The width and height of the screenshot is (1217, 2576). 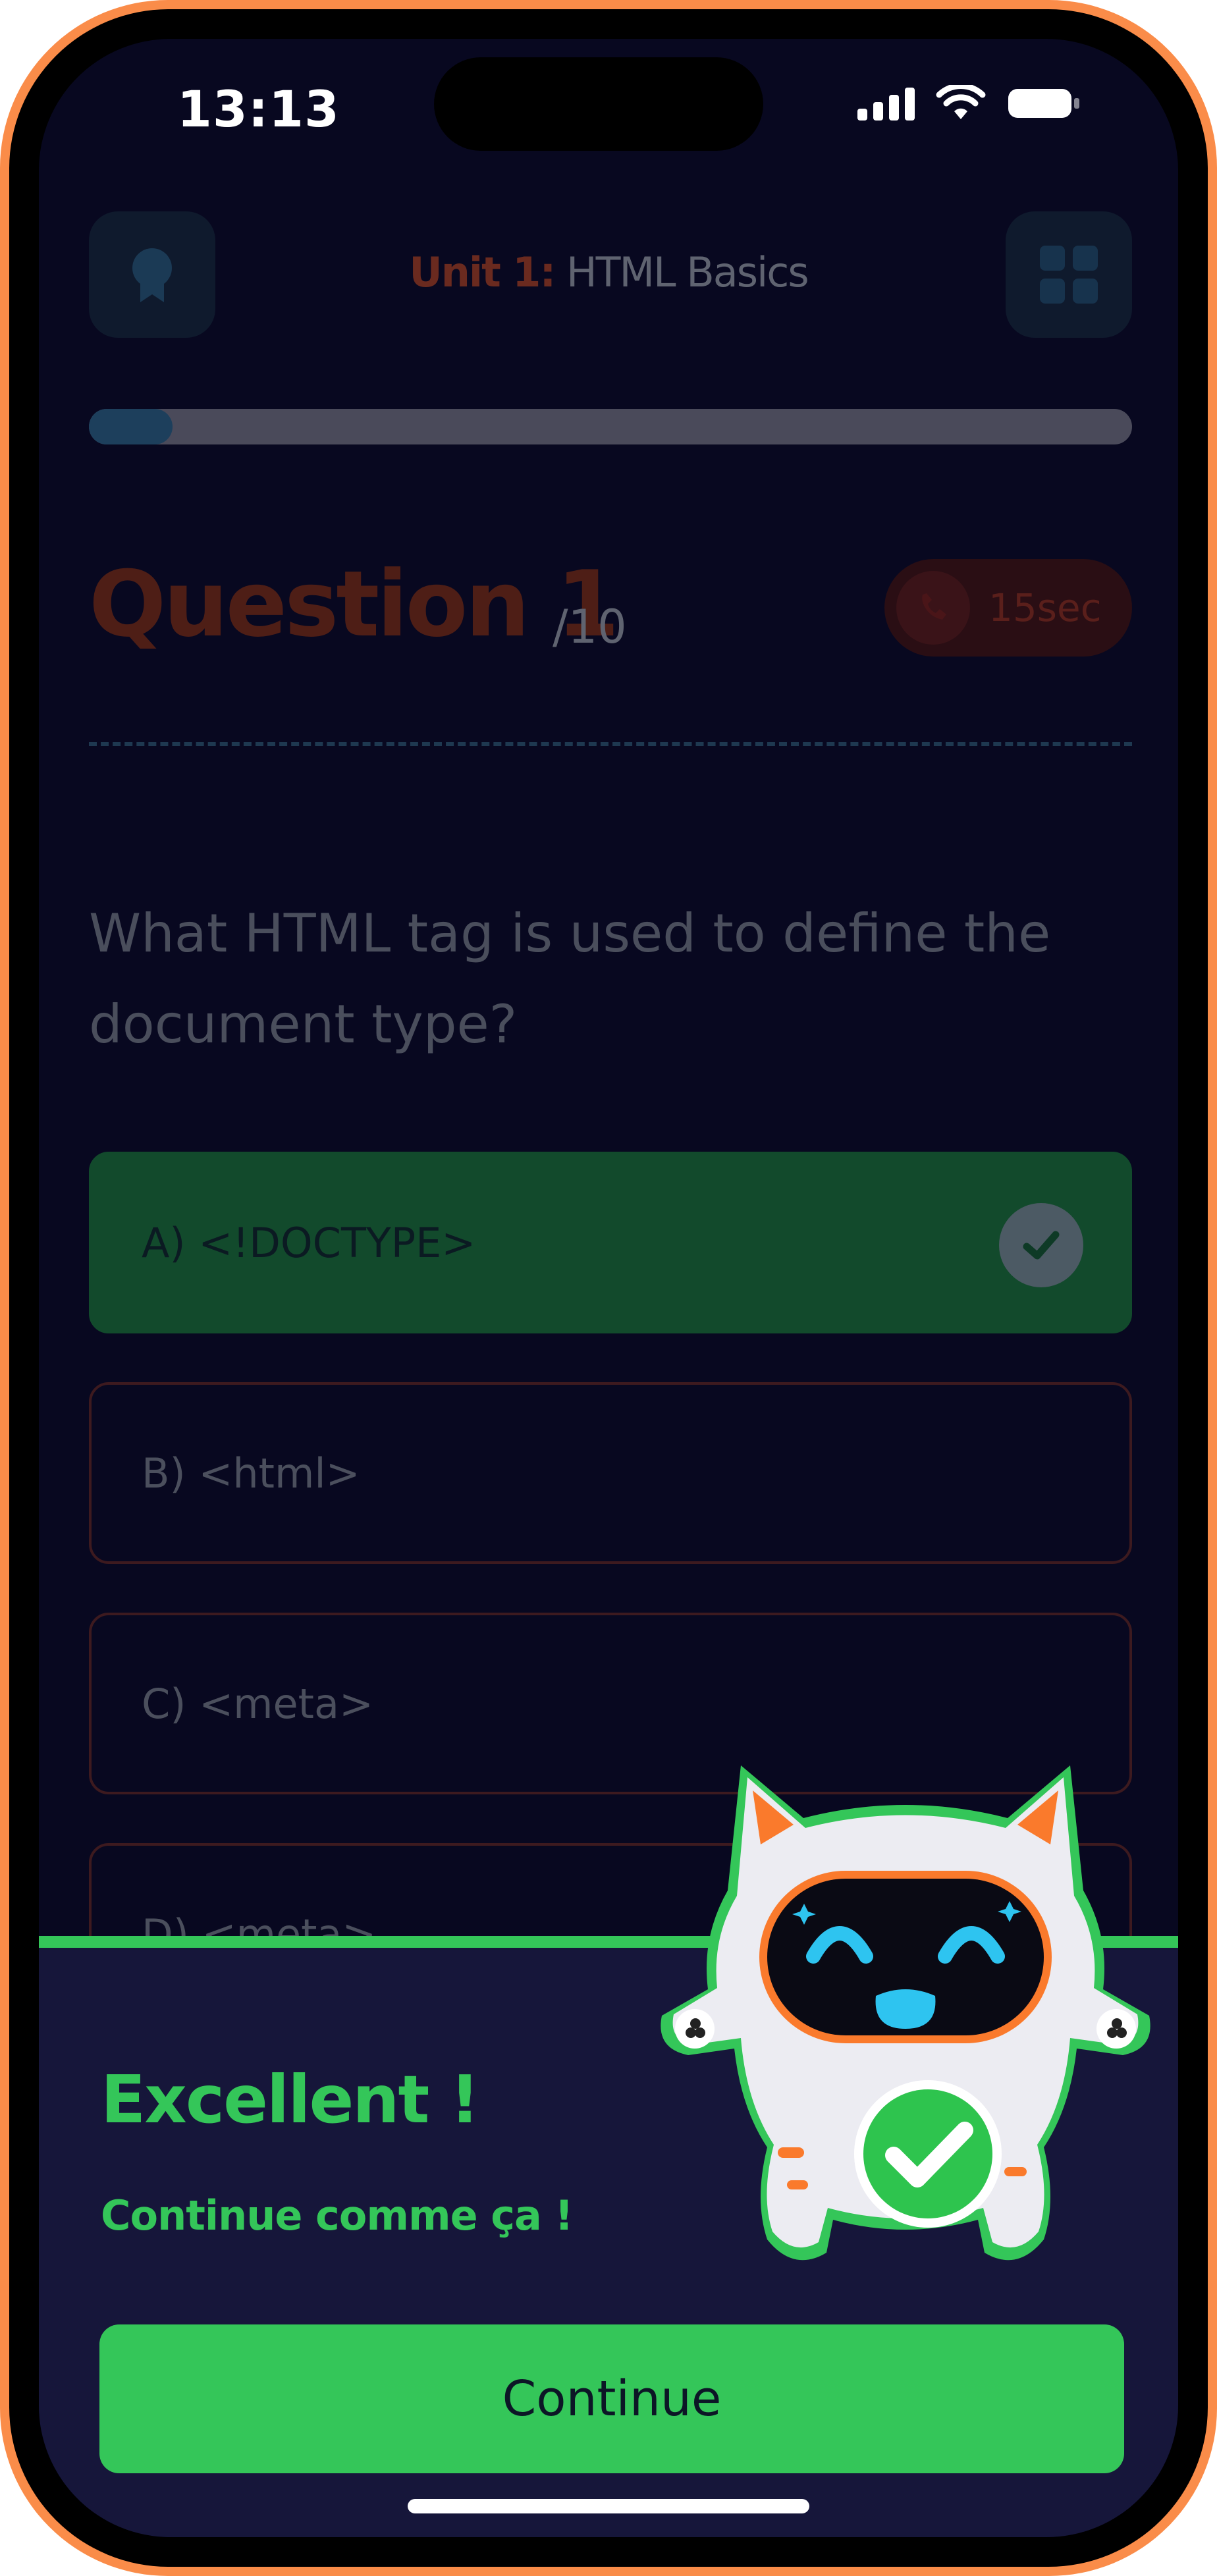 I want to click on question-total: /10, so click(x=590, y=627).